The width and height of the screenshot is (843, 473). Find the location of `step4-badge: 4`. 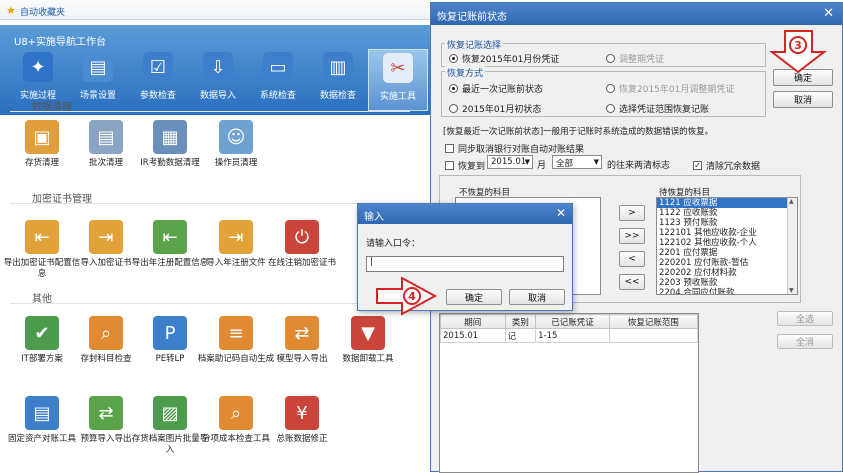

step4-badge: 4 is located at coordinates (412, 296).